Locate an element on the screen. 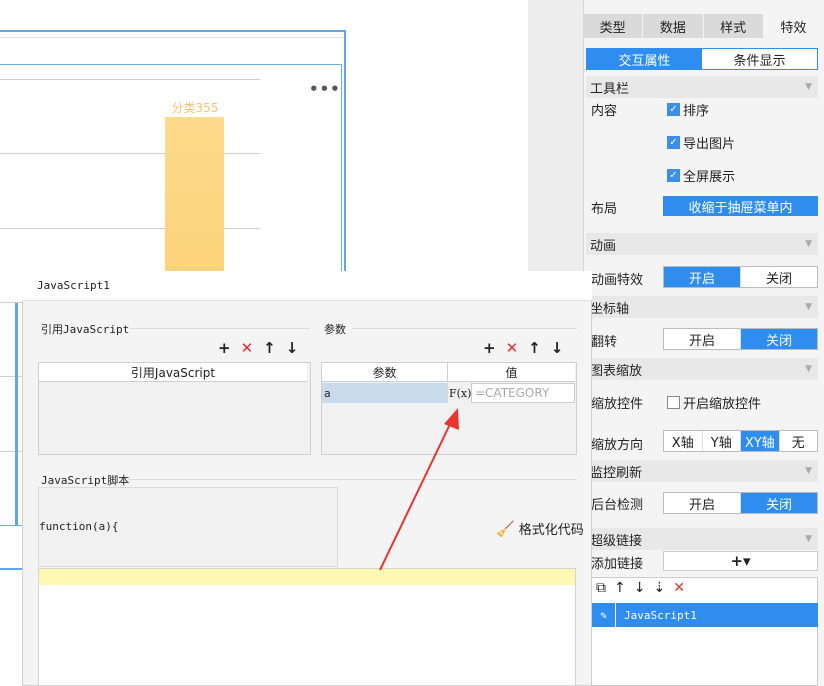 The height and width of the screenshot is (686, 824). zoom-y: Y轴 is located at coordinates (721, 441).